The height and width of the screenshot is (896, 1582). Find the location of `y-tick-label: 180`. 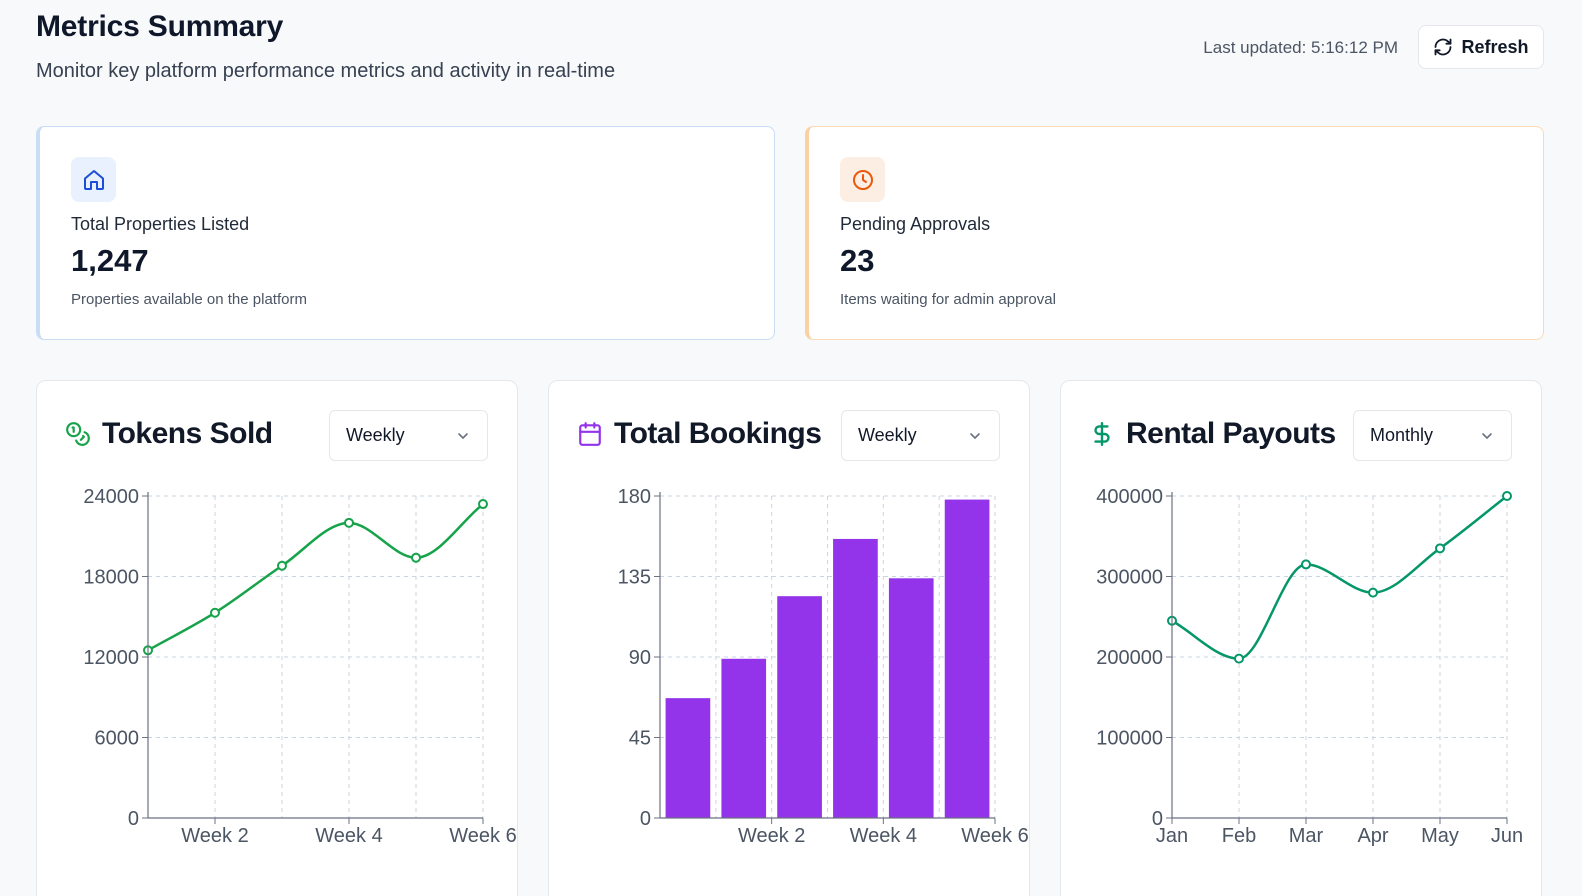

y-tick-label: 180 is located at coordinates (634, 497).